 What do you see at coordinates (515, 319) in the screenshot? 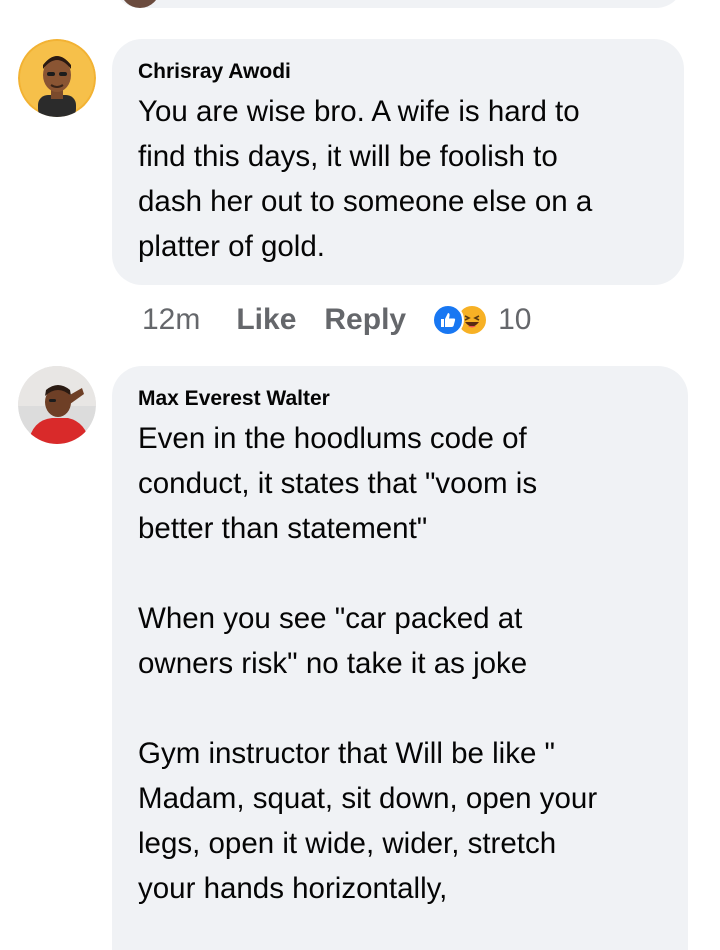
I see `reaction-count: 10` at bounding box center [515, 319].